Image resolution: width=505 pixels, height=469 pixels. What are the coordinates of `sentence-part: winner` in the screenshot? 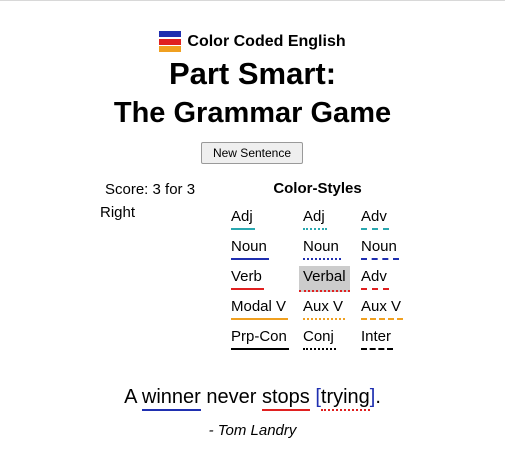 It's located at (171, 398).